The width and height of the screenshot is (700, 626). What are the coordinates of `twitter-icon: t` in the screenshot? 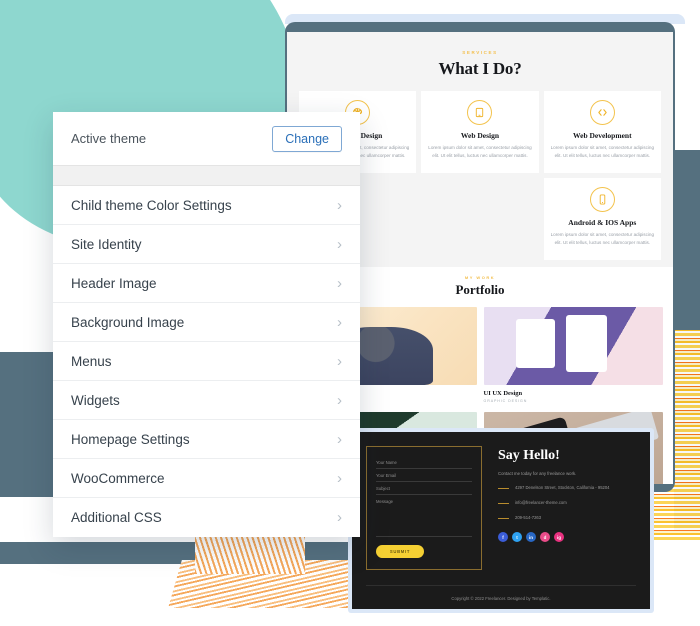 It's located at (517, 537).